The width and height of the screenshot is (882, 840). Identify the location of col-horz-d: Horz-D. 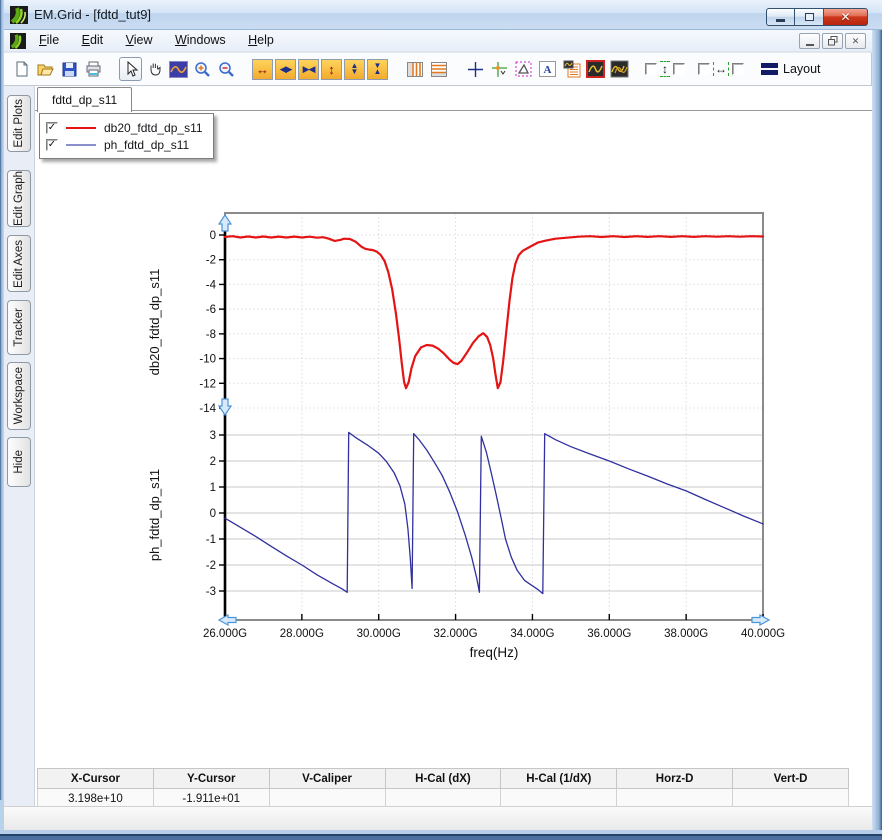
(675, 778).